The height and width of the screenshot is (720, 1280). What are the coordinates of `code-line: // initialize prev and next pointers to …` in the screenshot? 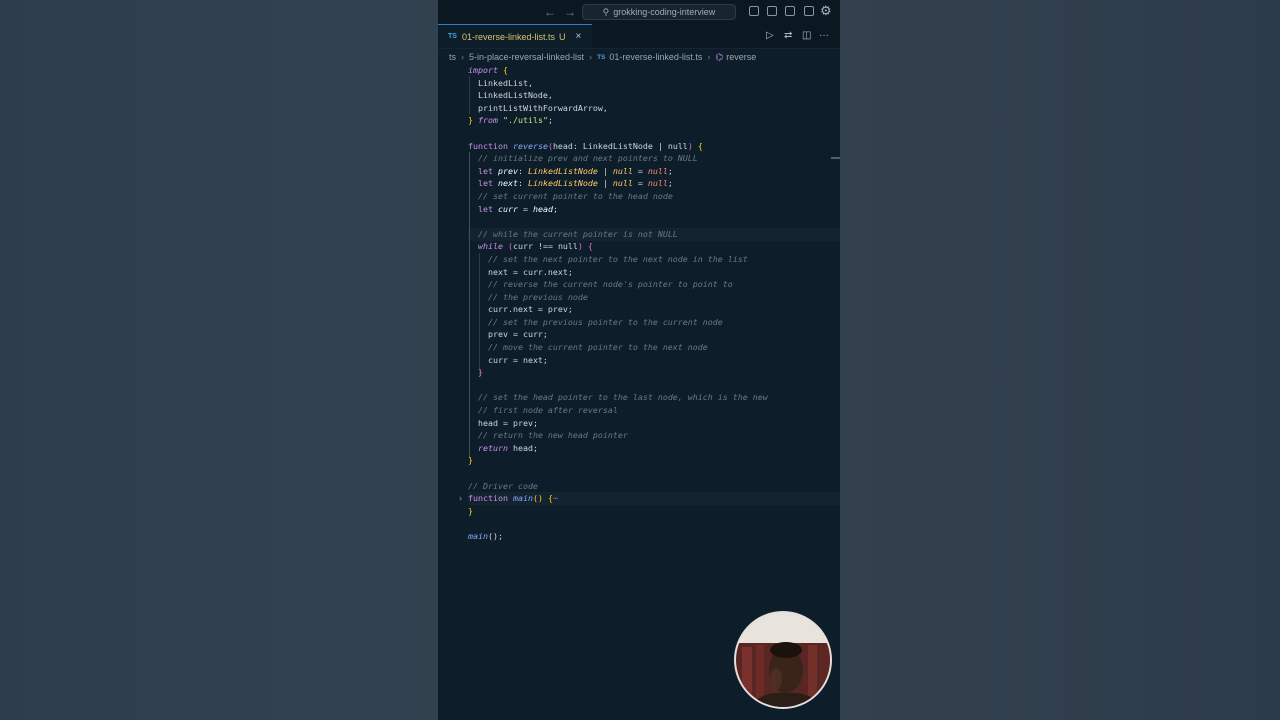 It's located at (588, 158).